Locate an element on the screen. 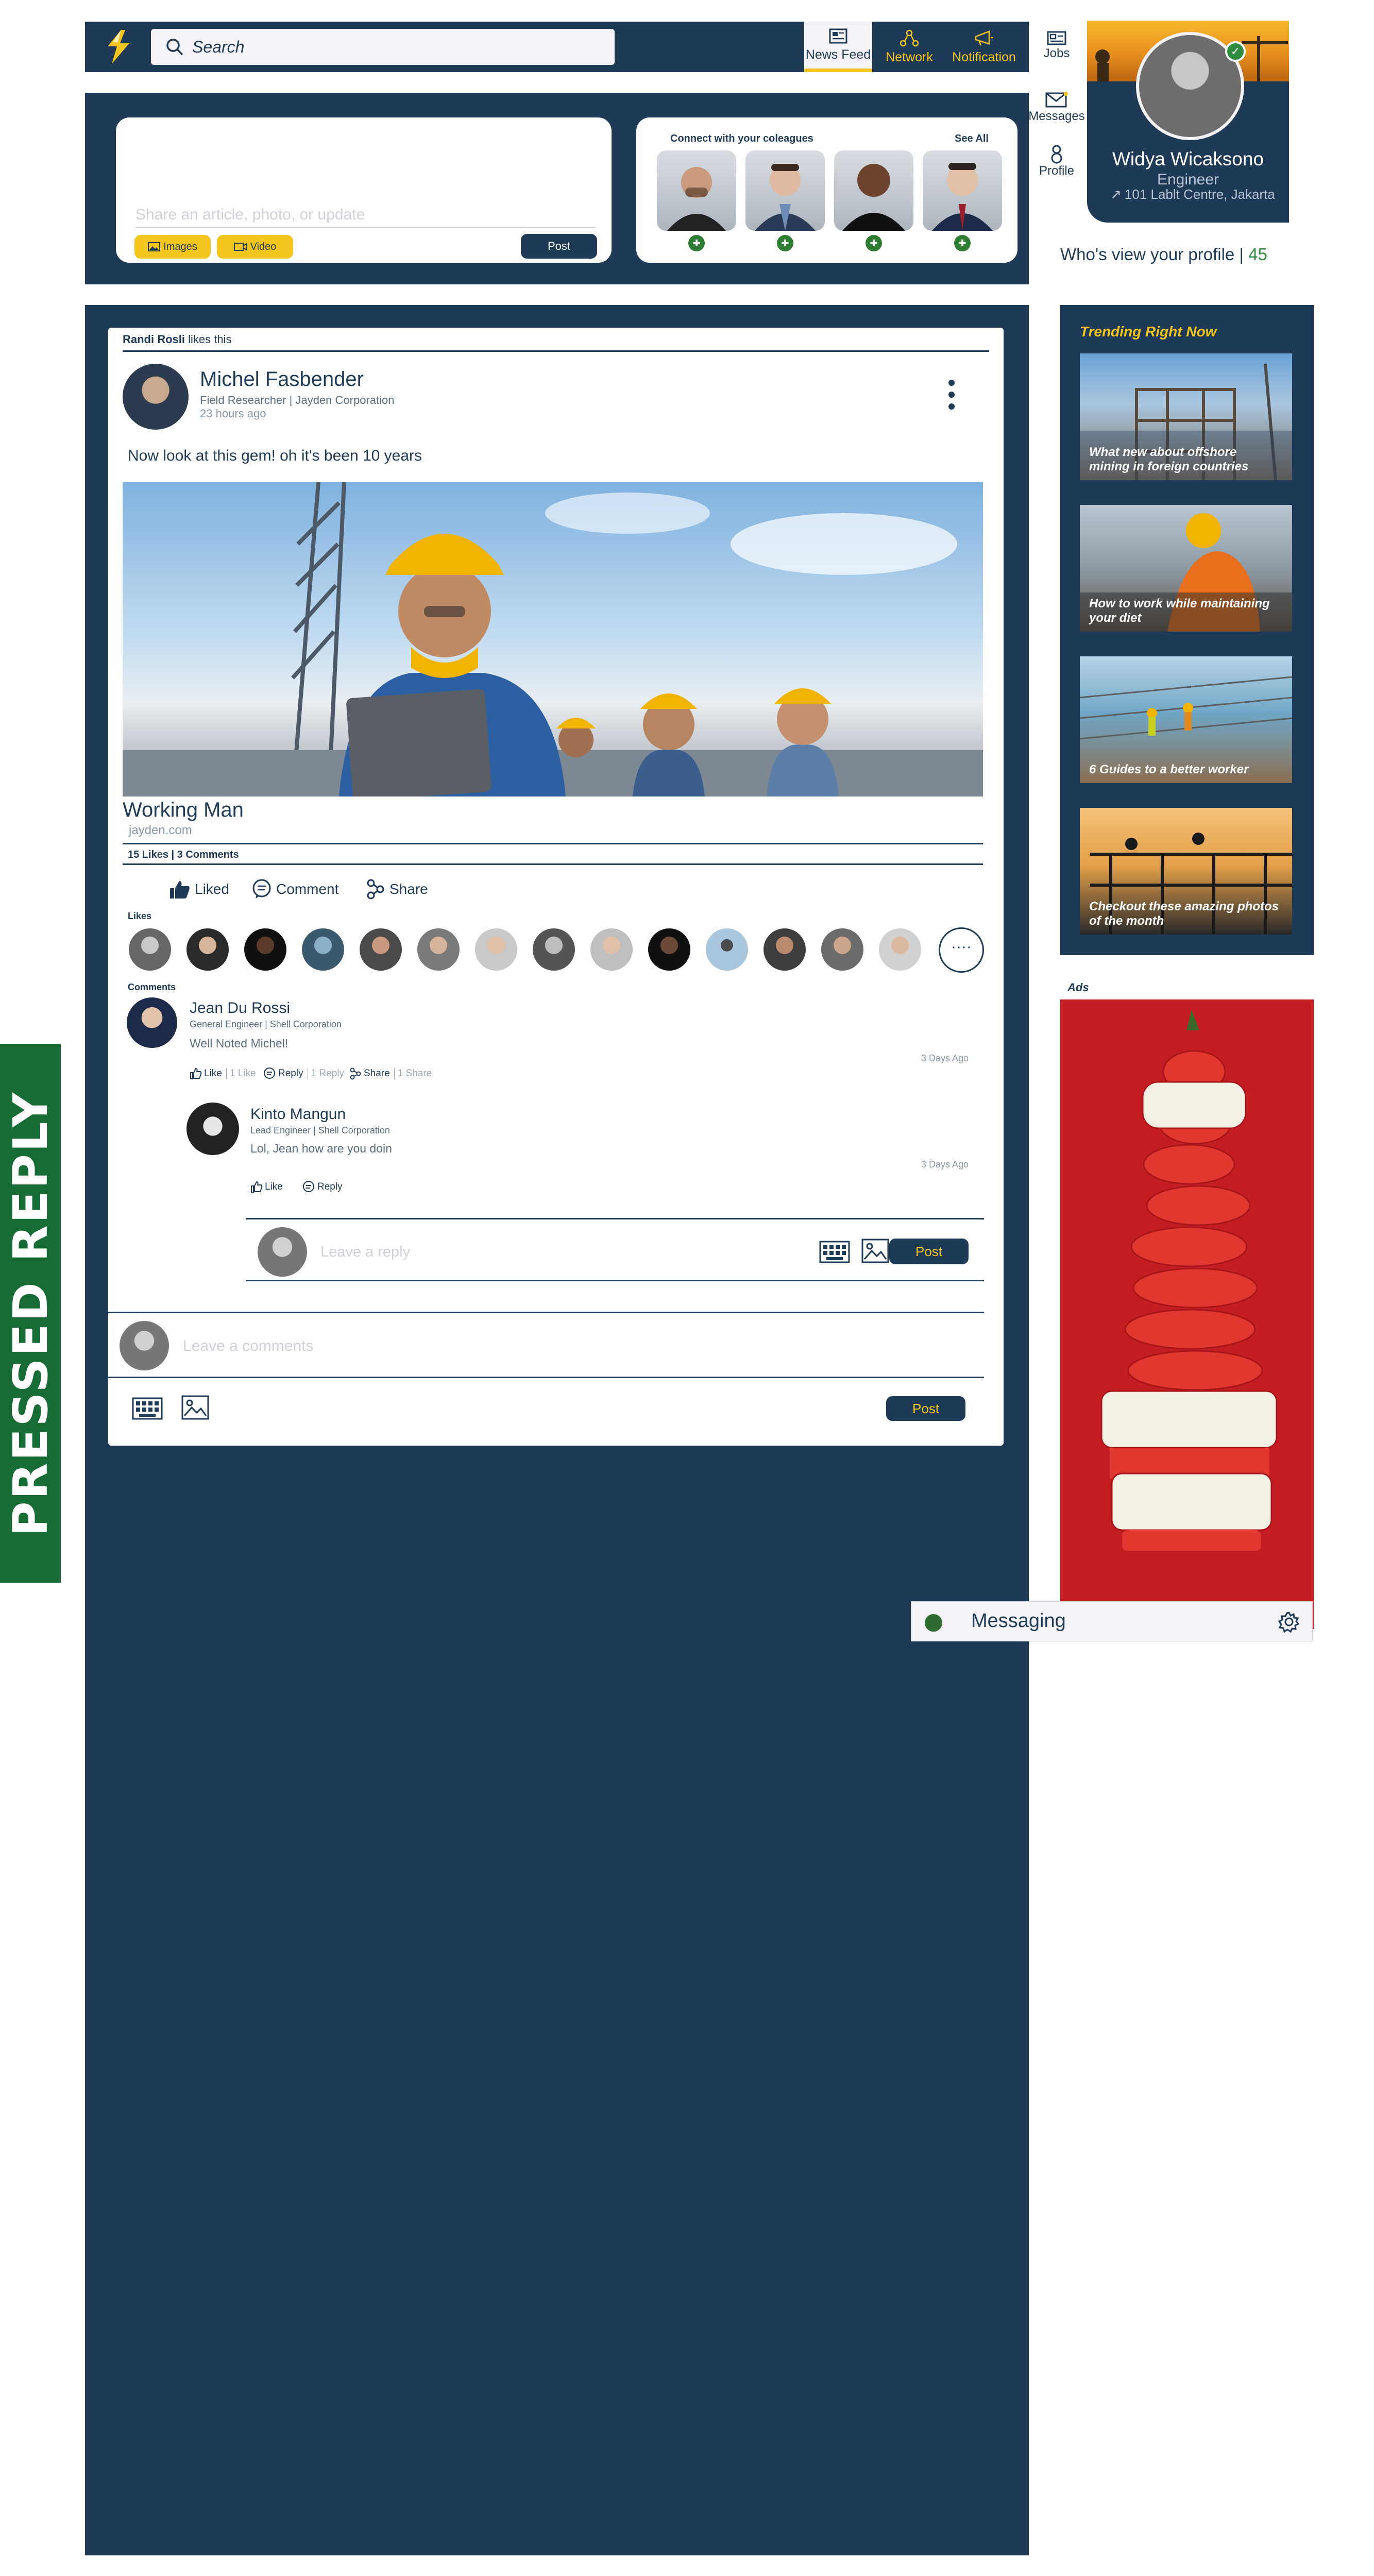 The image size is (1374, 2576). comment-share-button: Share 1 Share is located at coordinates (390, 1073).